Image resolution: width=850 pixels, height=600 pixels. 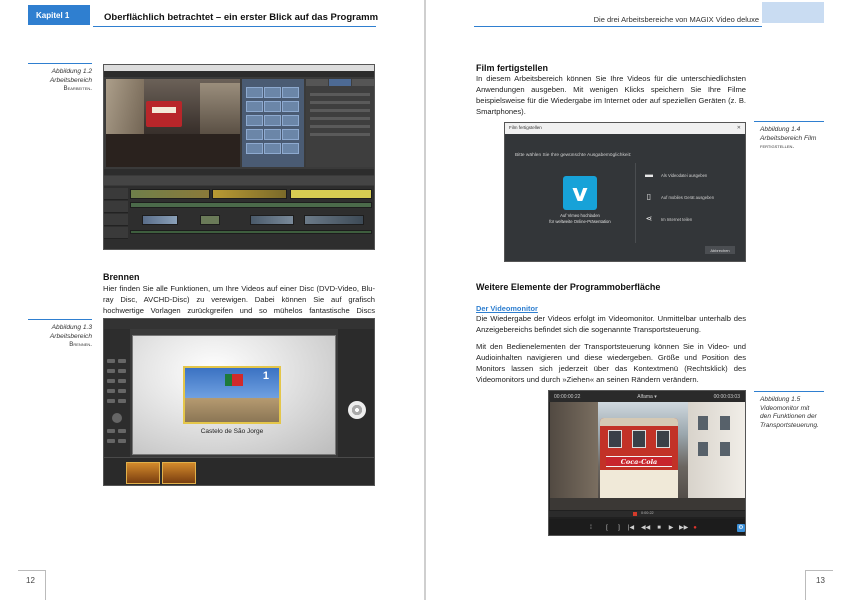 What do you see at coordinates (71, 71) in the screenshot?
I see `caption-label: Abbildung 1.2` at bounding box center [71, 71].